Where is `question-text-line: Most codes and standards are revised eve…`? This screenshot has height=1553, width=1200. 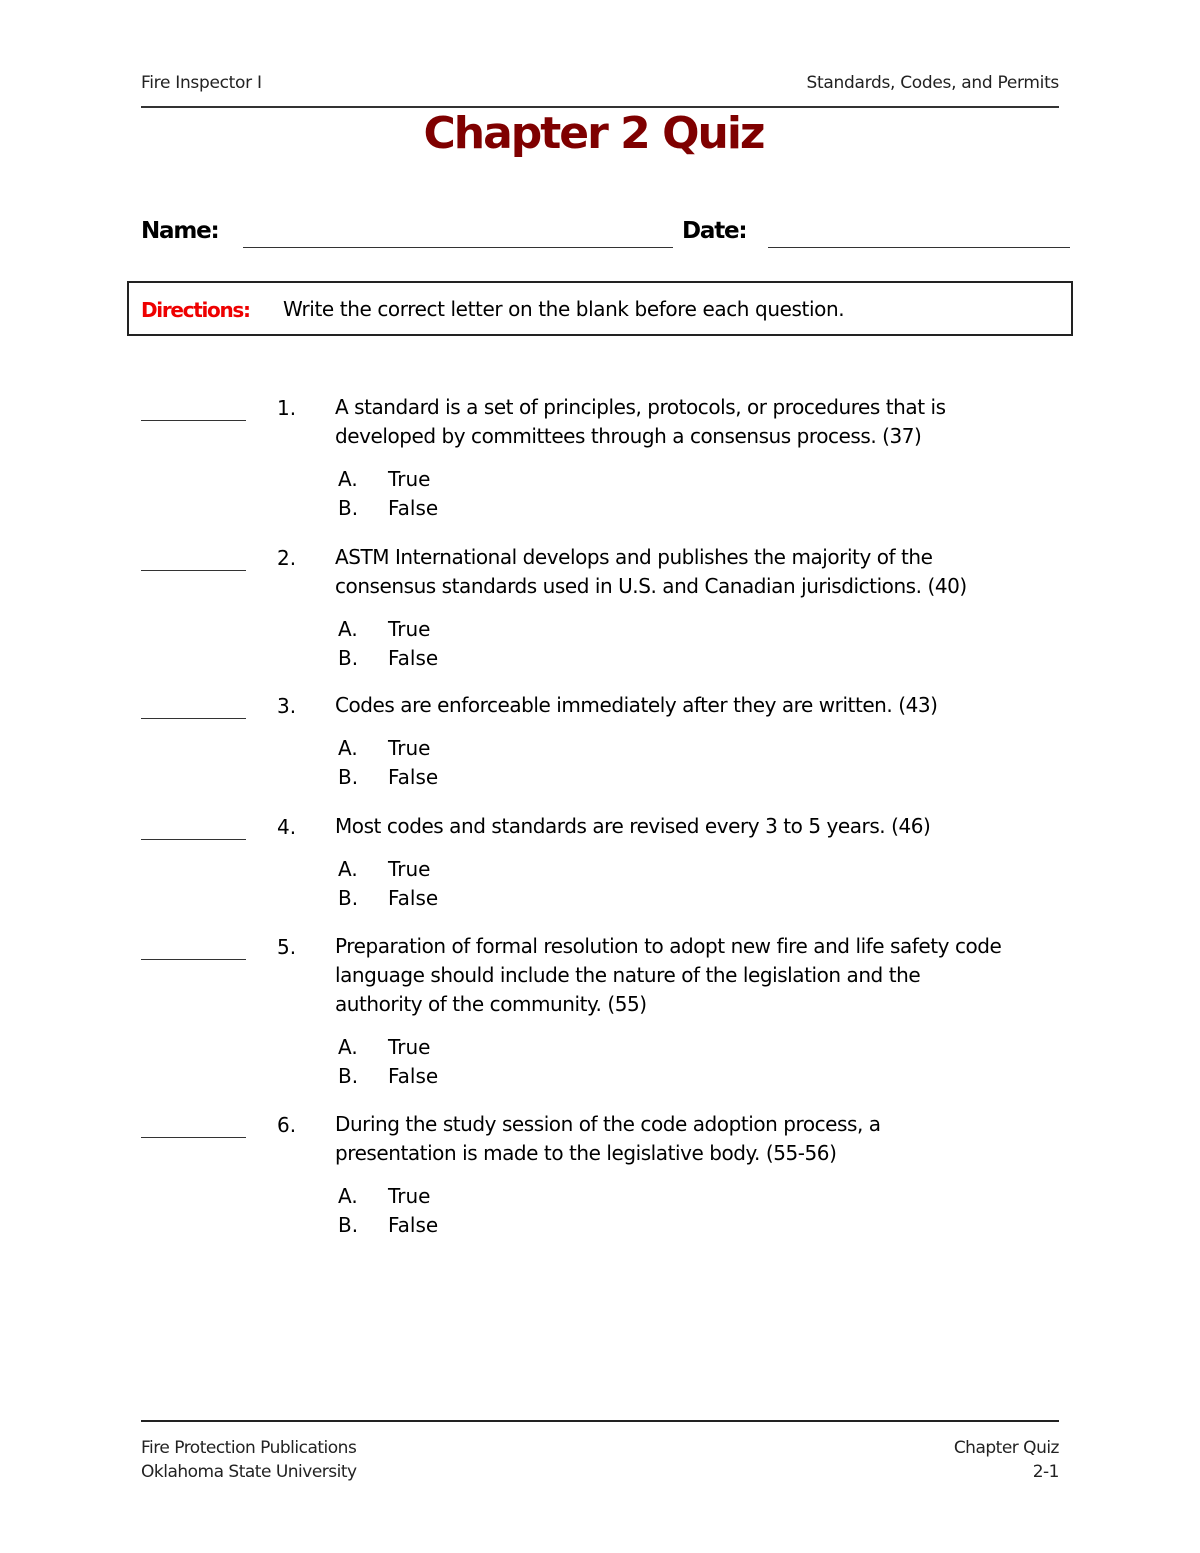 question-text-line: Most codes and standards are revised eve… is located at coordinates (633, 826).